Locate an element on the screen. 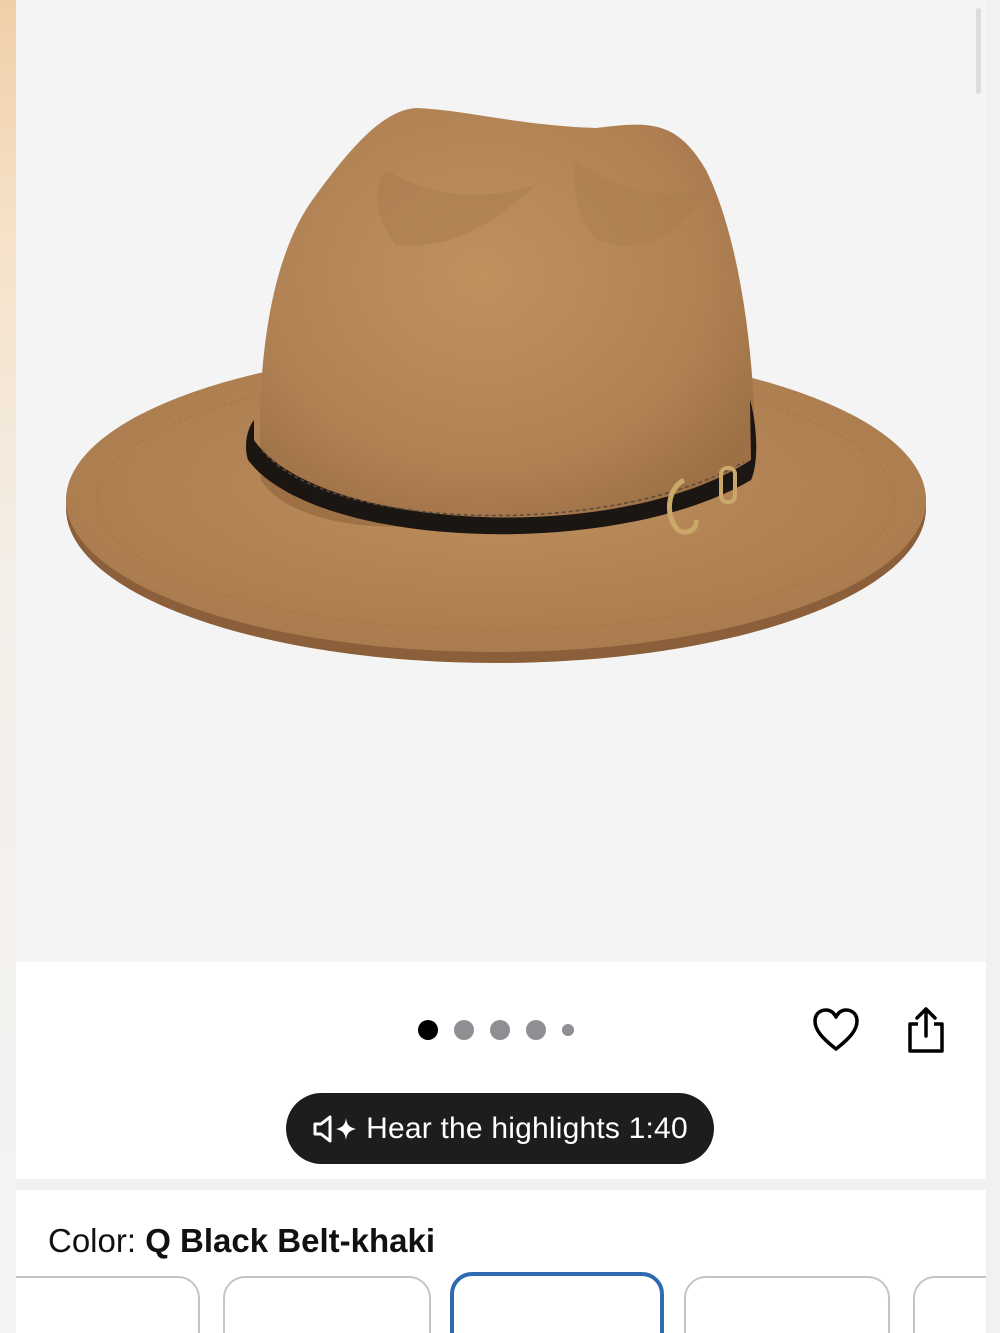  share-button is located at coordinates (926, 1030).